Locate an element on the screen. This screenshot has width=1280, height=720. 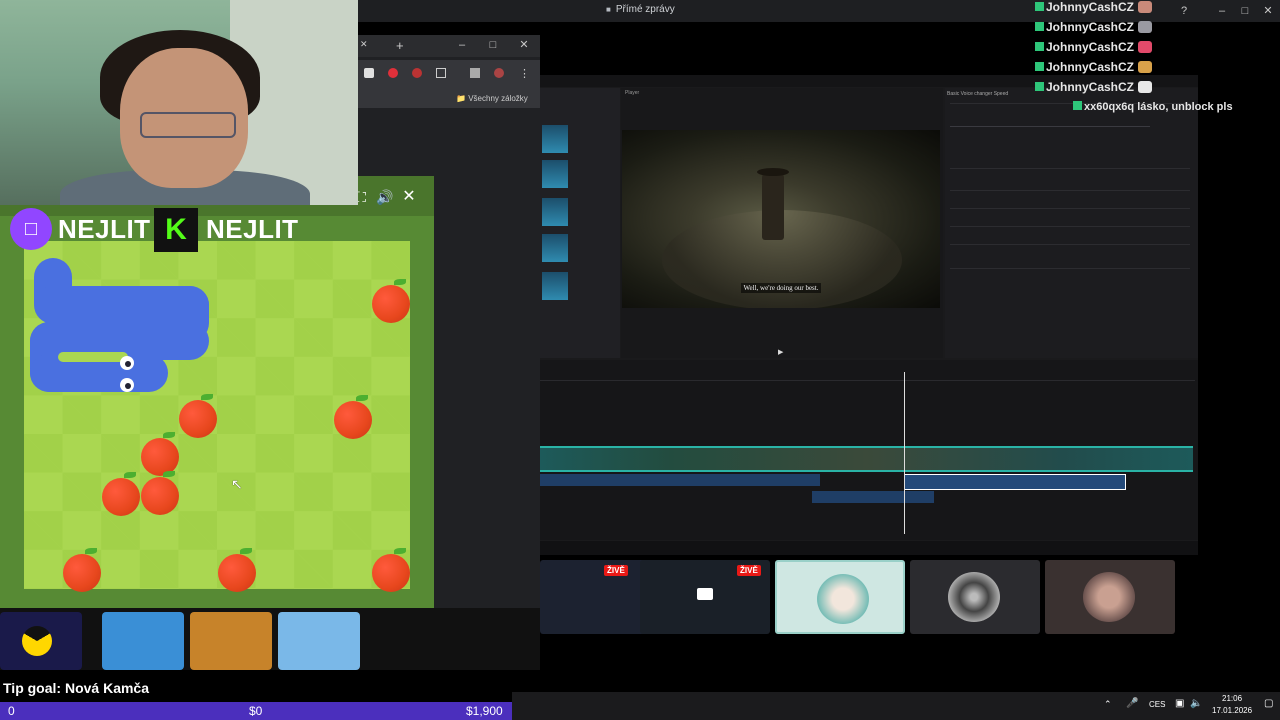
chat-text: lásko, unblock pls is located at coordinates (1185, 107).